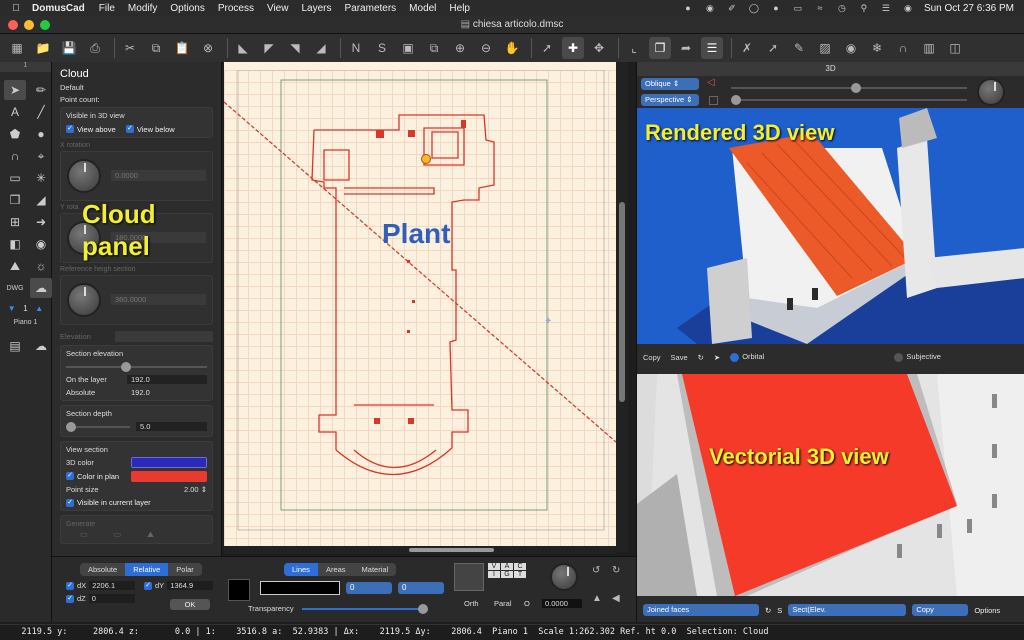 This screenshot has width=1024, height=640. Describe the element at coordinates (95, 48) in the screenshot. I see `print-icon: ⎙` at that location.